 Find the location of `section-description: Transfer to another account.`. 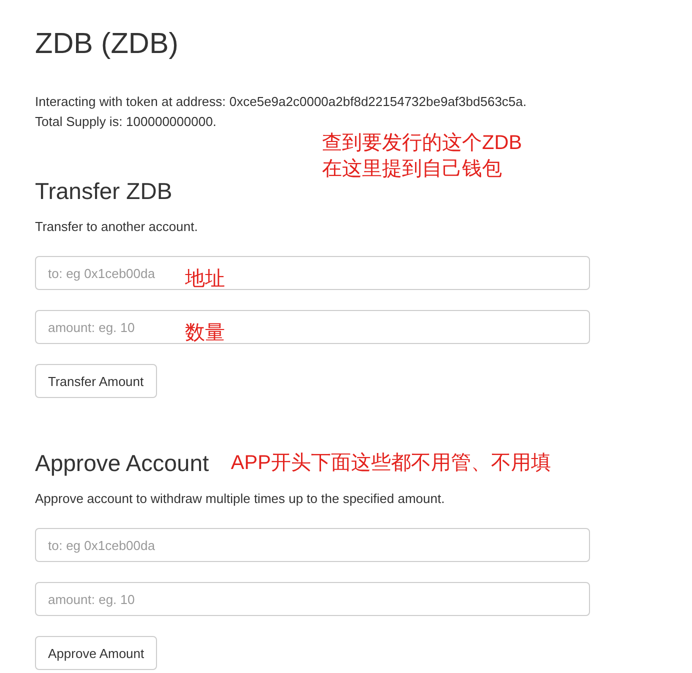

section-description: Transfer to another account. is located at coordinates (117, 227).